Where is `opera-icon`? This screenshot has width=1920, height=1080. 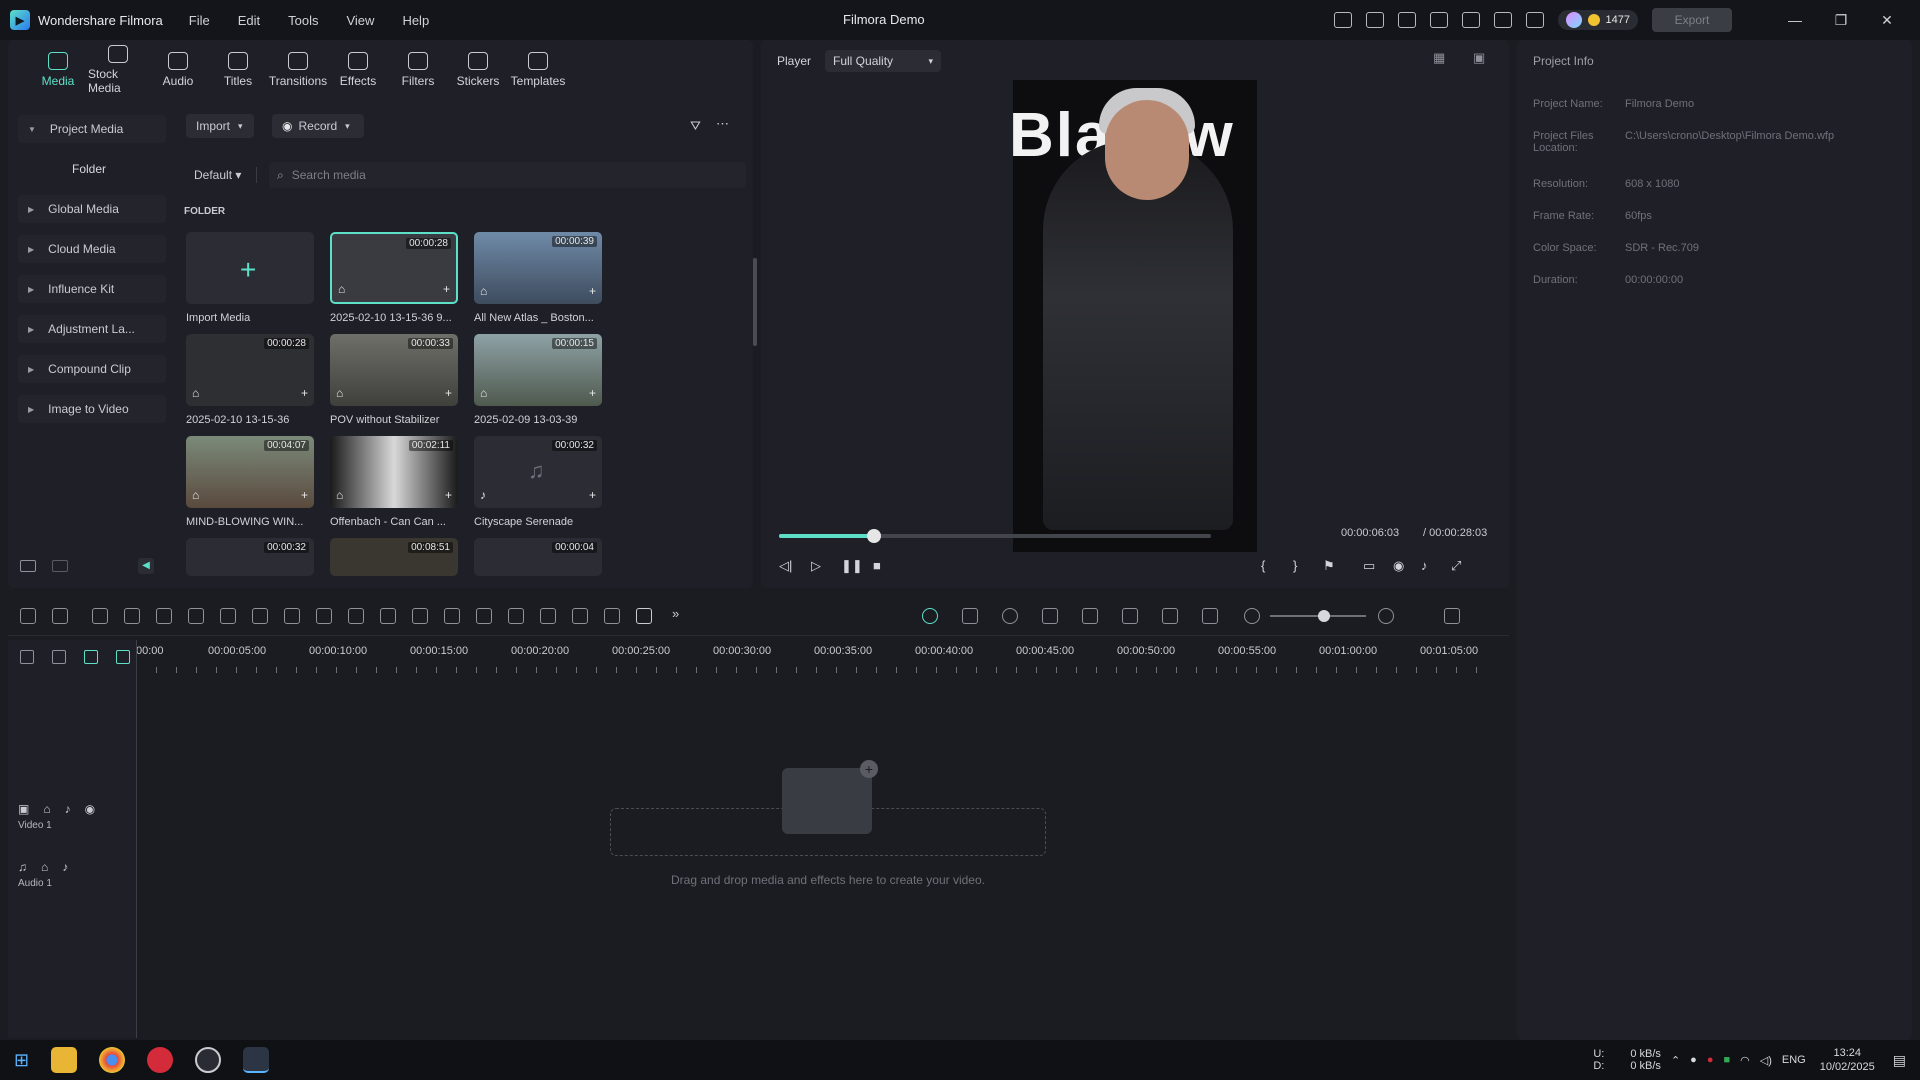
opera-icon is located at coordinates (160, 1060).